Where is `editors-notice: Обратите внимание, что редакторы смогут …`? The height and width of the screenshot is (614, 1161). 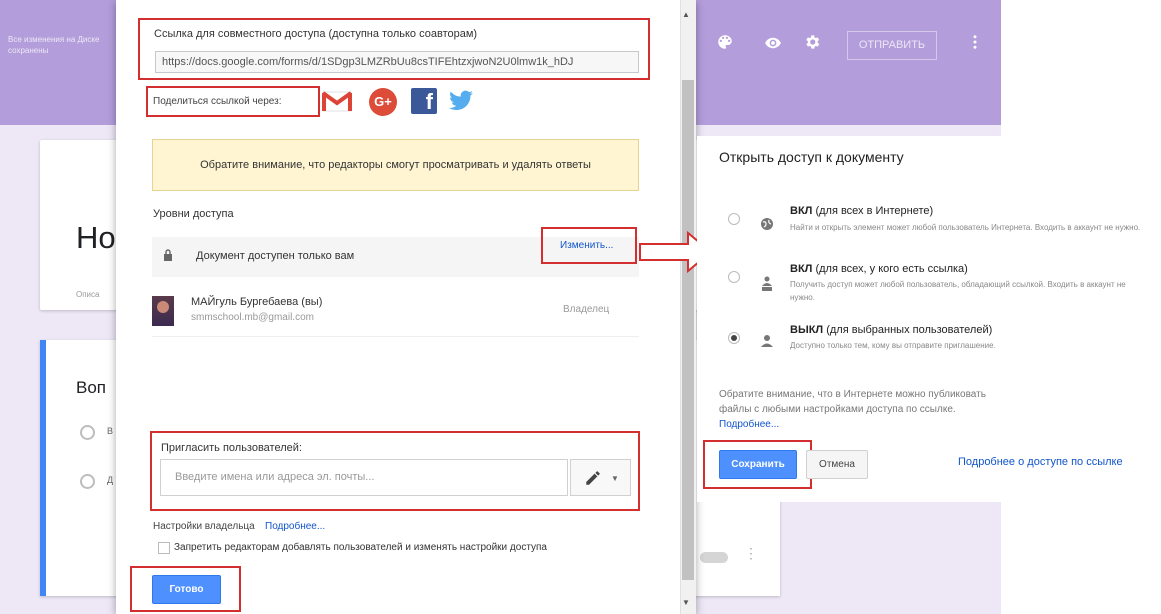
editors-notice: Обратите внимание, что редакторы смогут … is located at coordinates (395, 165).